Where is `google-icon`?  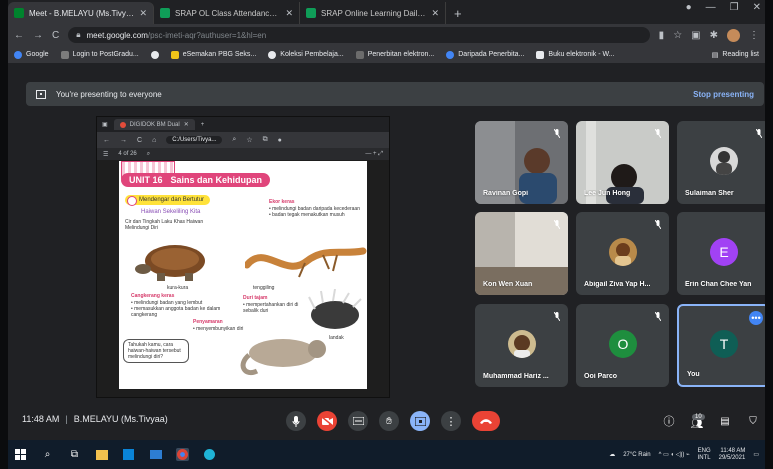 google-icon is located at coordinates (272, 54).